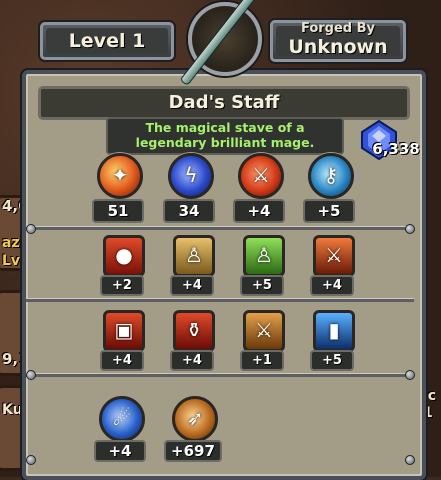 The width and height of the screenshot is (441, 480). What do you see at coordinates (334, 331) in the screenshot?
I see `frost-pillar-icon: ▮` at bounding box center [334, 331].